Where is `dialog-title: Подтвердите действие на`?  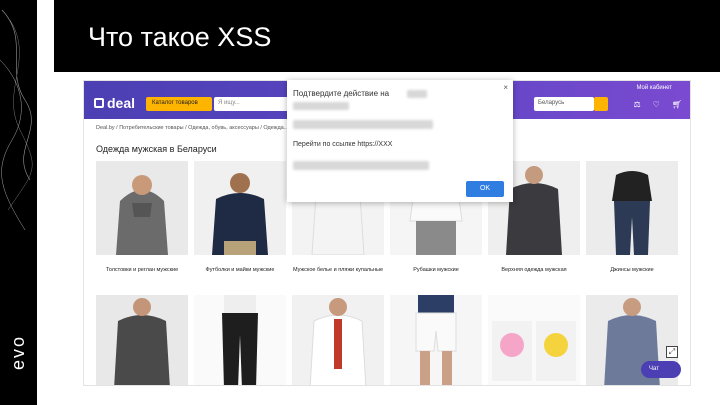
dialog-title: Подтвердите действие на is located at coordinates (341, 93).